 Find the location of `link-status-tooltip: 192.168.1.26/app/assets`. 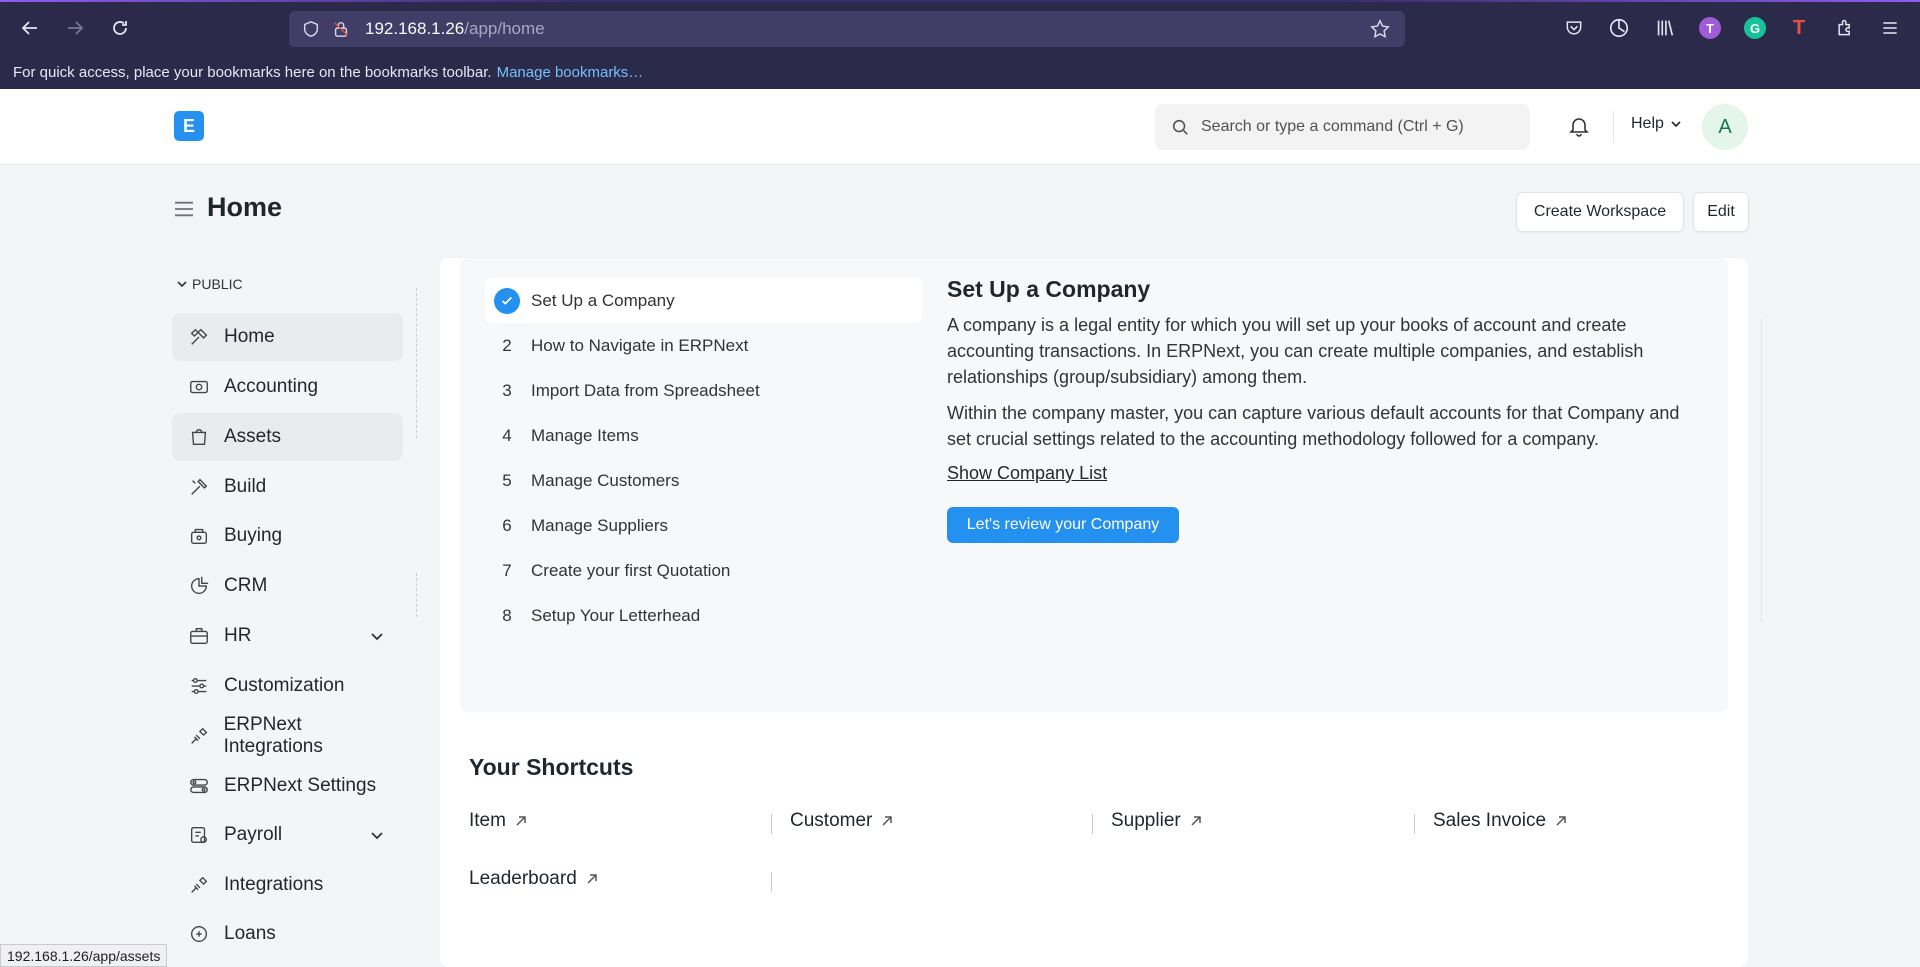

link-status-tooltip: 192.168.1.26/app/assets is located at coordinates (84, 955).